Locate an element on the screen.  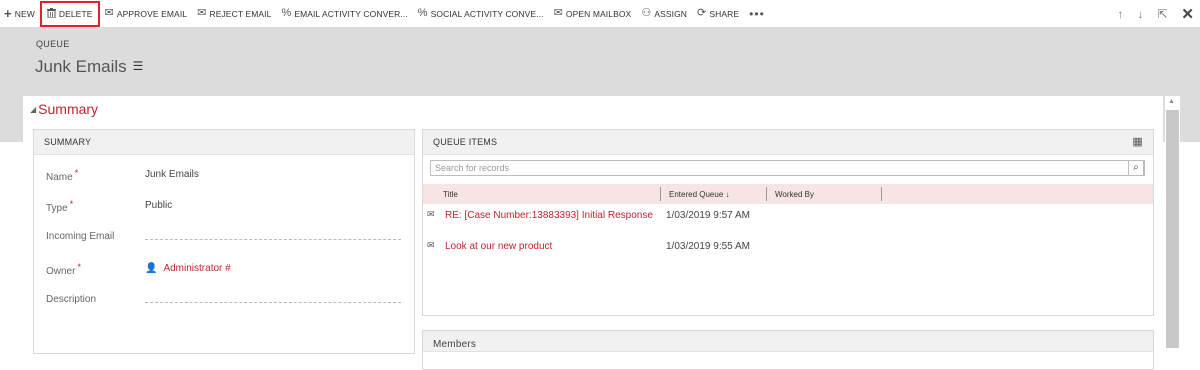
form-scrollbar: ▲ is located at coordinates (1172, 222).